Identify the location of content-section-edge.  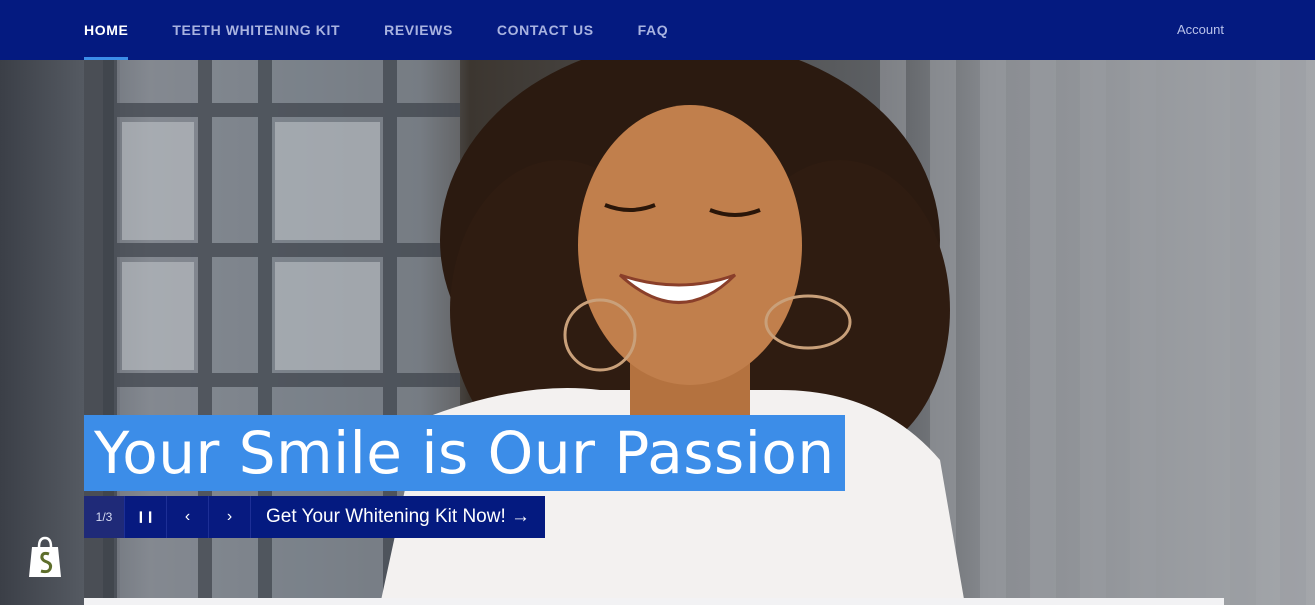
(654, 601).